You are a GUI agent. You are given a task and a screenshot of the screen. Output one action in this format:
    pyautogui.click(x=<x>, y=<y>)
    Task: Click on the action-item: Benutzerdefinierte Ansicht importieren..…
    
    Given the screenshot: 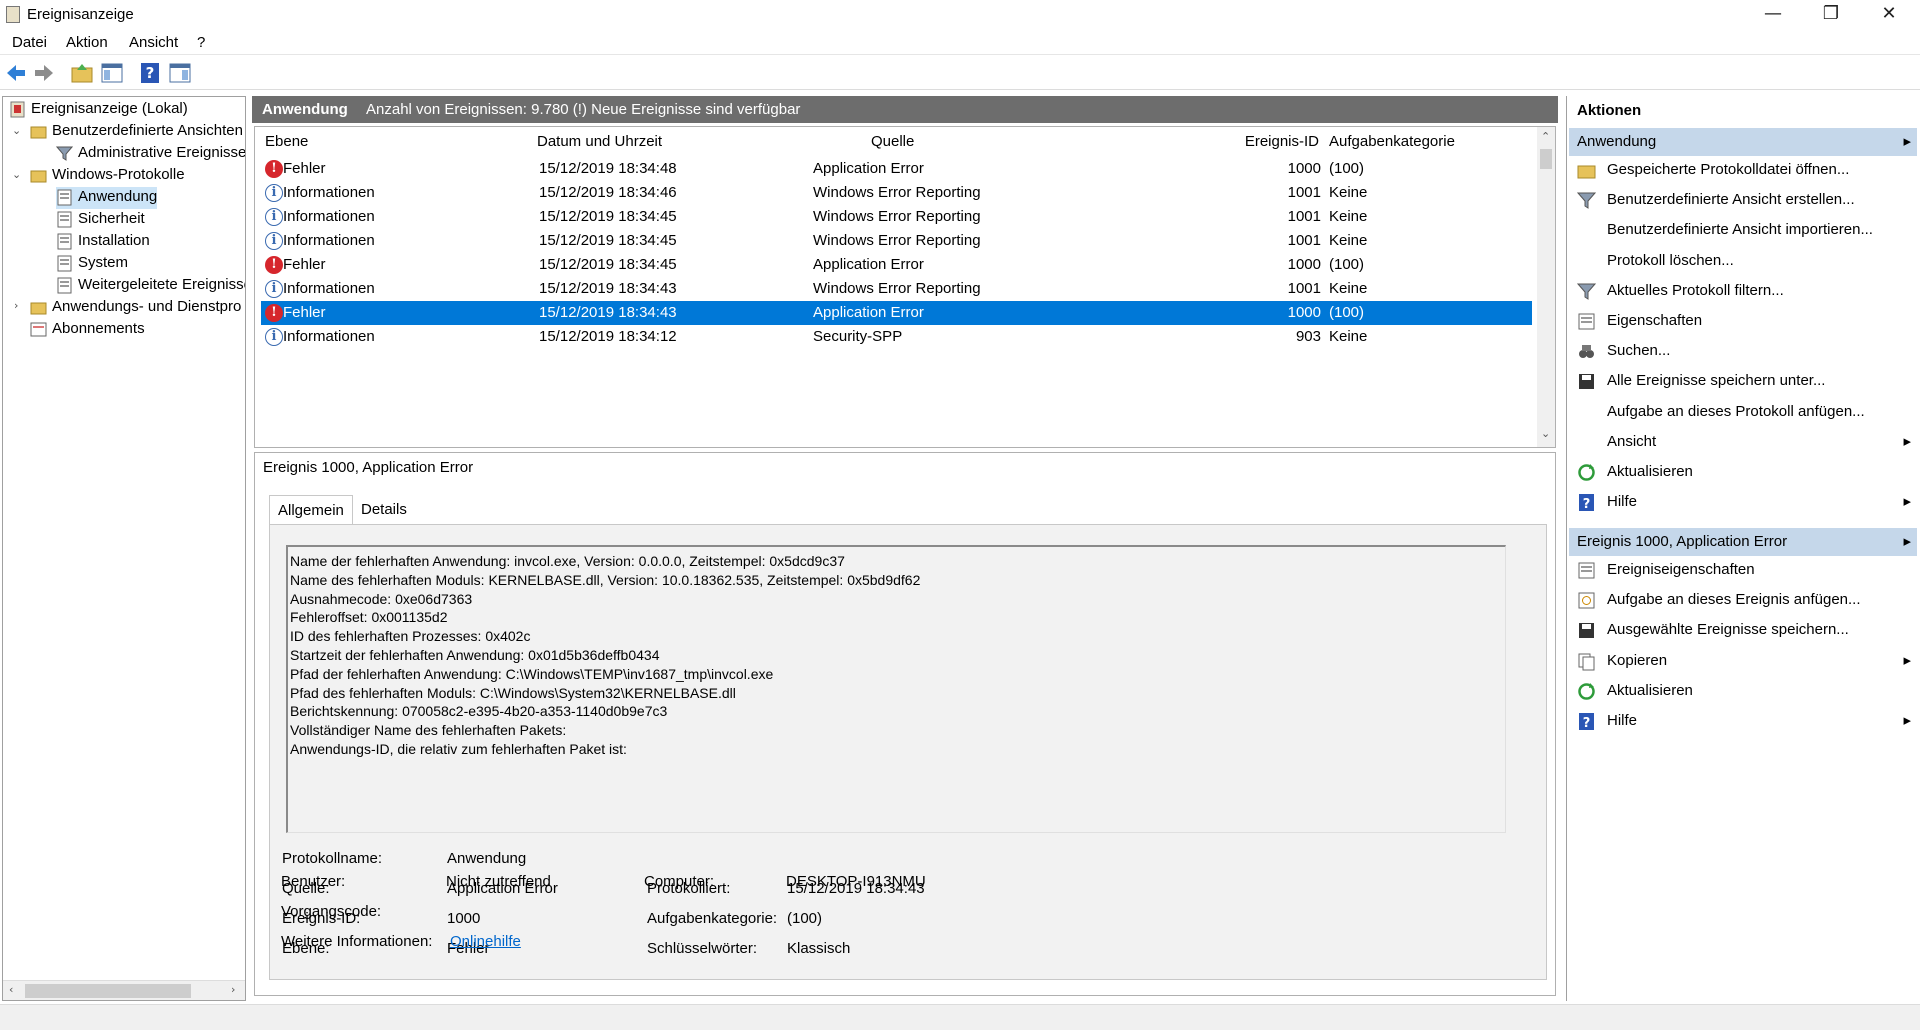 What is the action you would take?
    pyautogui.click(x=1743, y=231)
    